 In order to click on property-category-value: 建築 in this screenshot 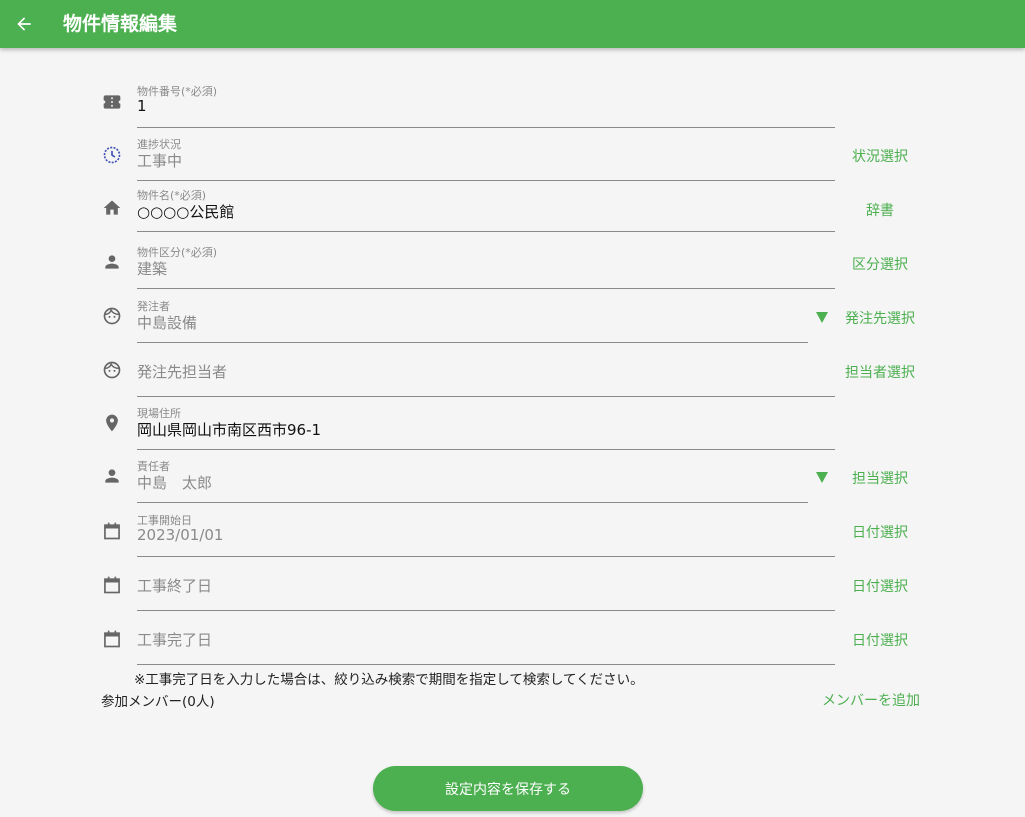, I will do `click(152, 269)`.